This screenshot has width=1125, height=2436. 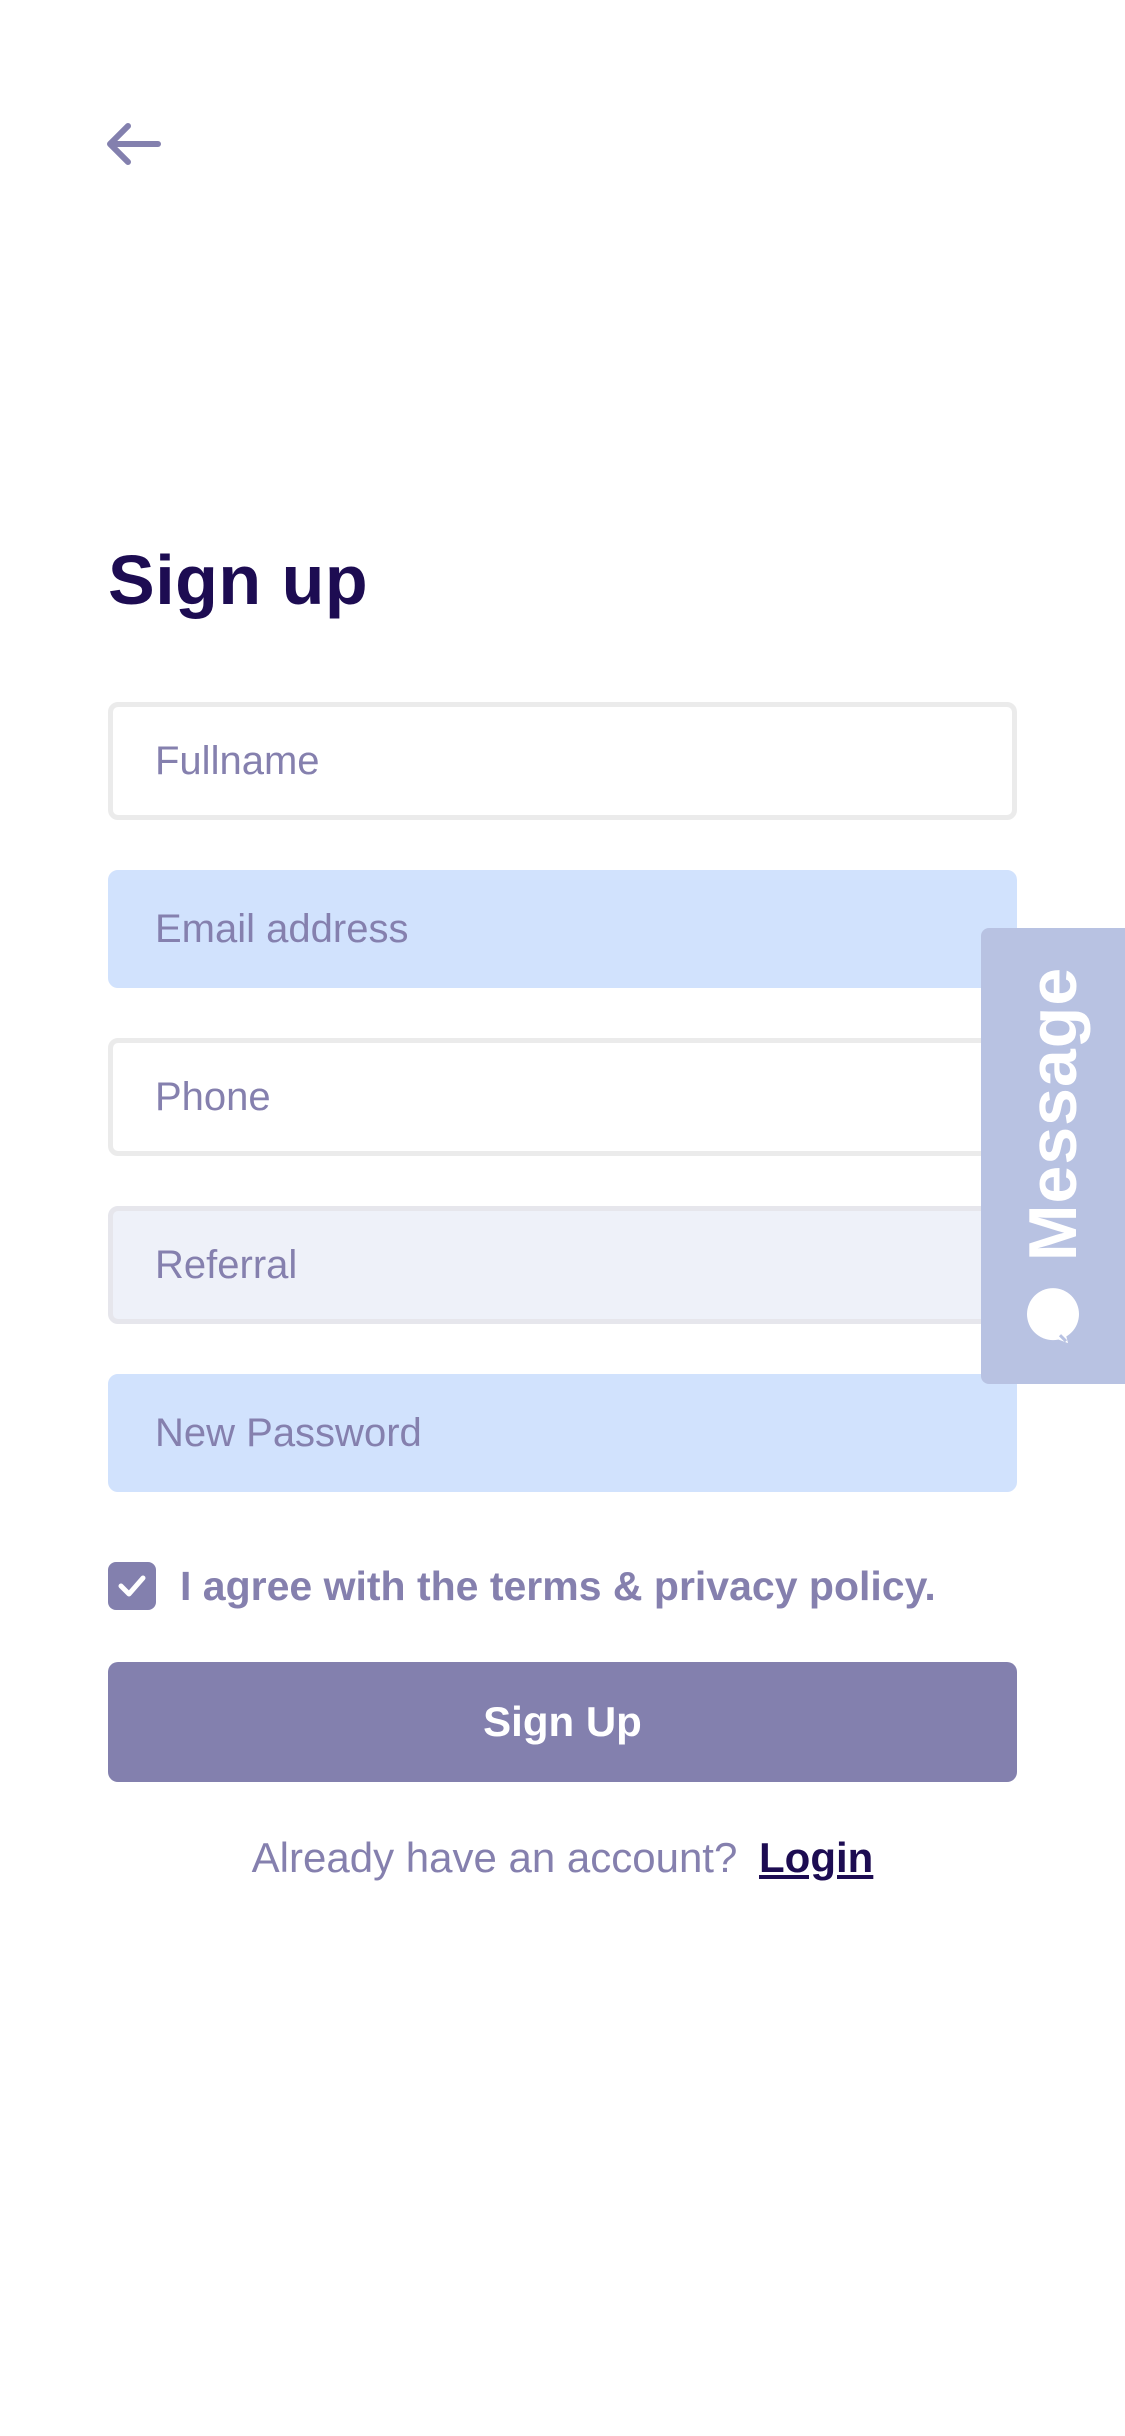 What do you see at coordinates (562, 1265) in the screenshot?
I see `referral-input` at bounding box center [562, 1265].